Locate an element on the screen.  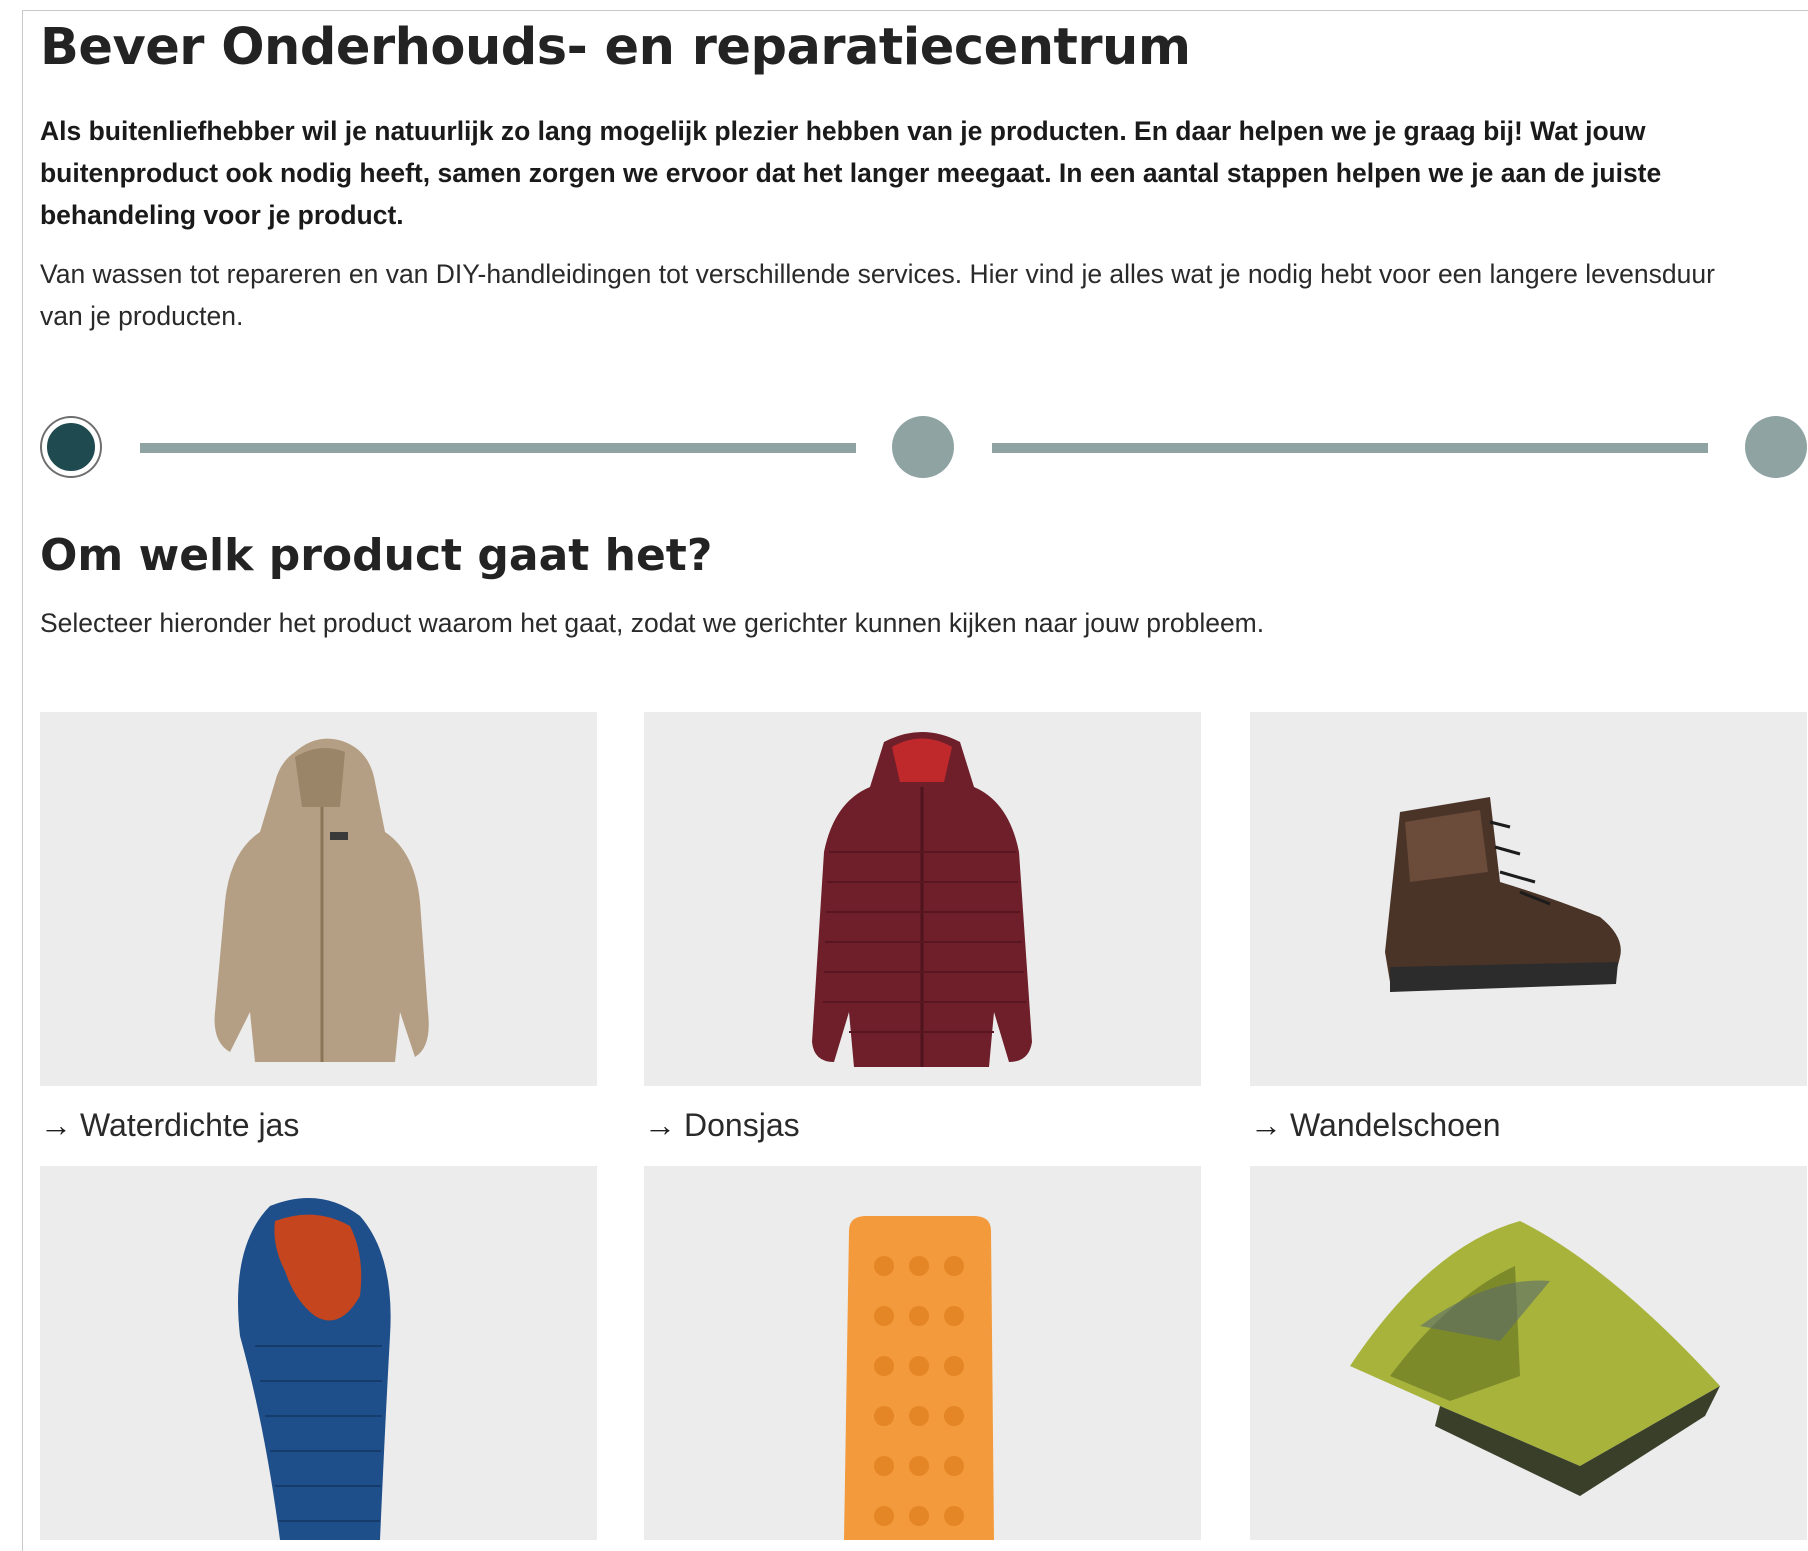
section-title: Om welk product gaat het? is located at coordinates (376, 555).